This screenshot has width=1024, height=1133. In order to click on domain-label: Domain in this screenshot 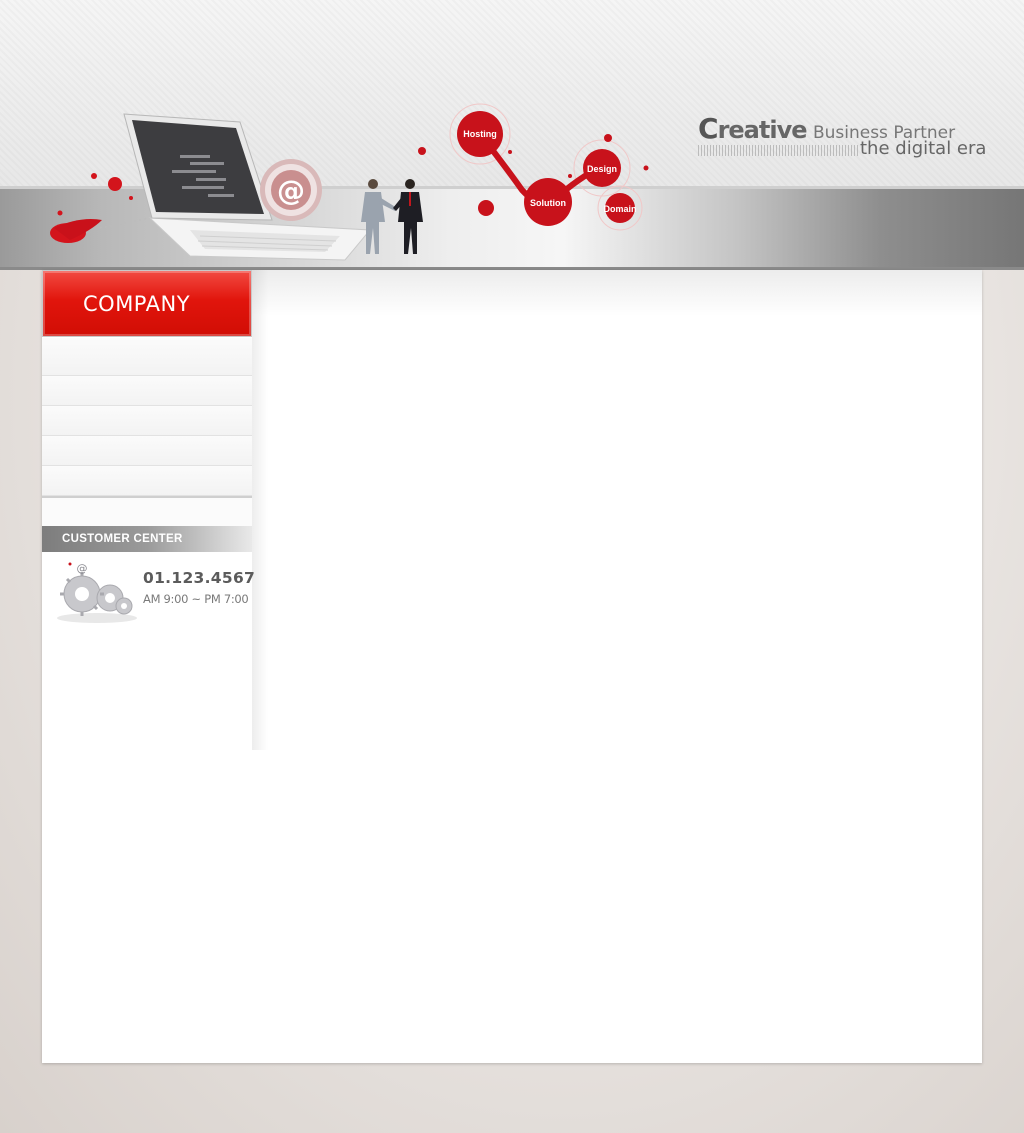, I will do `click(620, 209)`.